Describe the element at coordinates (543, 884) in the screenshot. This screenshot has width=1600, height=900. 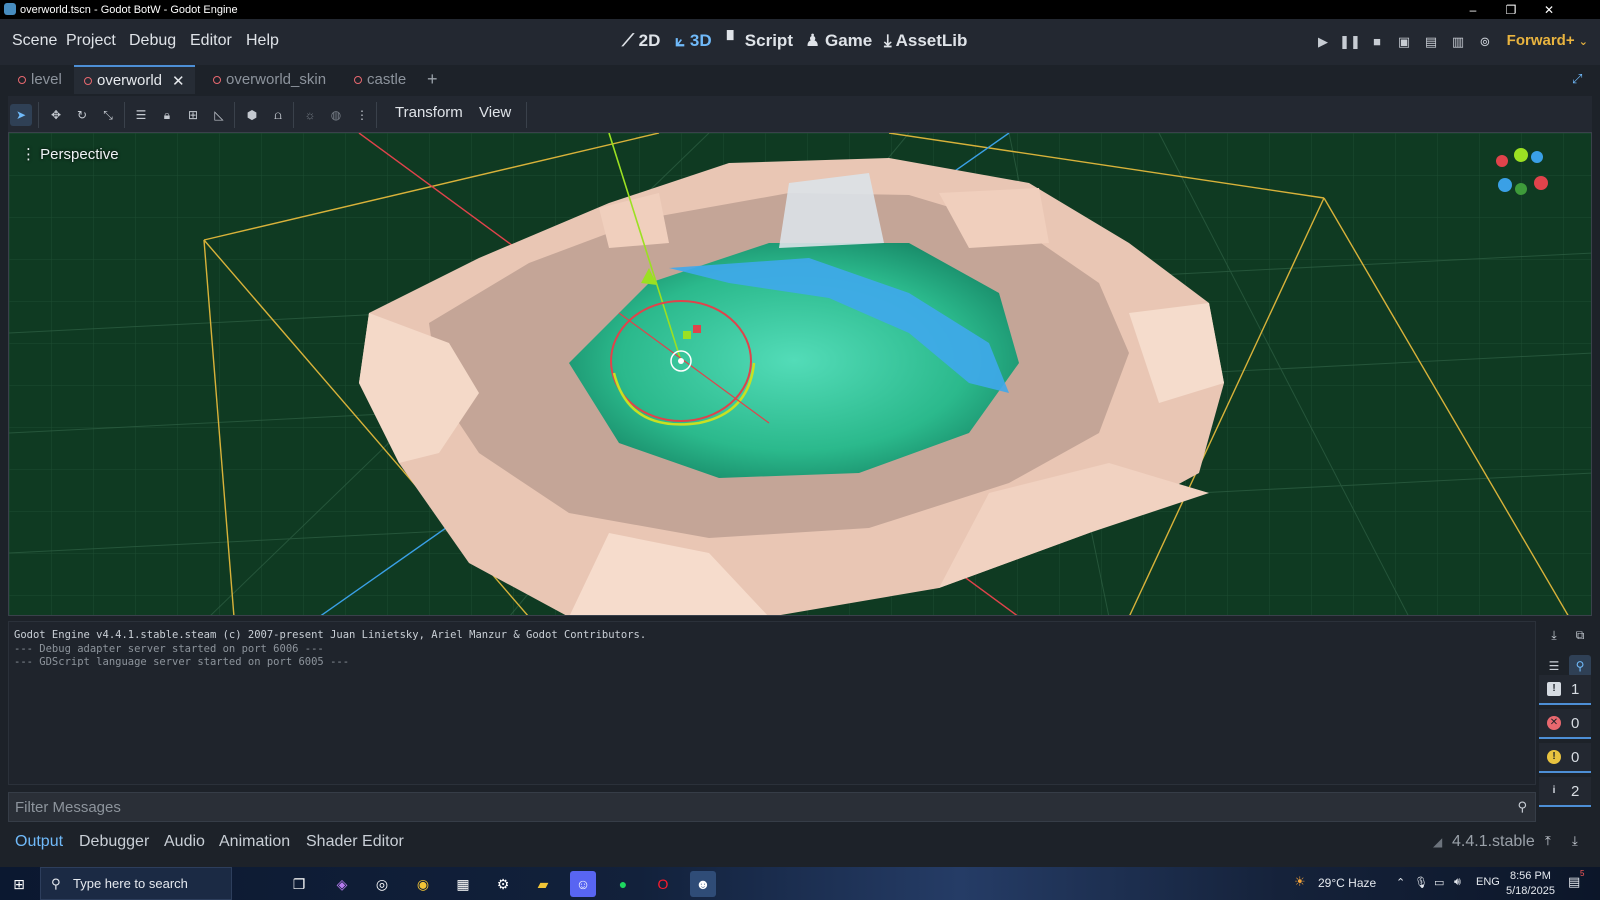
I see `file-explorer-icon: ▰` at that location.